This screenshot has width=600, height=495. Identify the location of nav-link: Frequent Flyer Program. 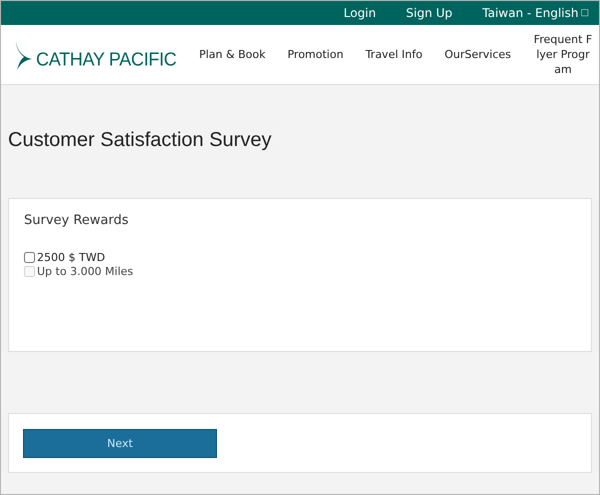
(563, 54).